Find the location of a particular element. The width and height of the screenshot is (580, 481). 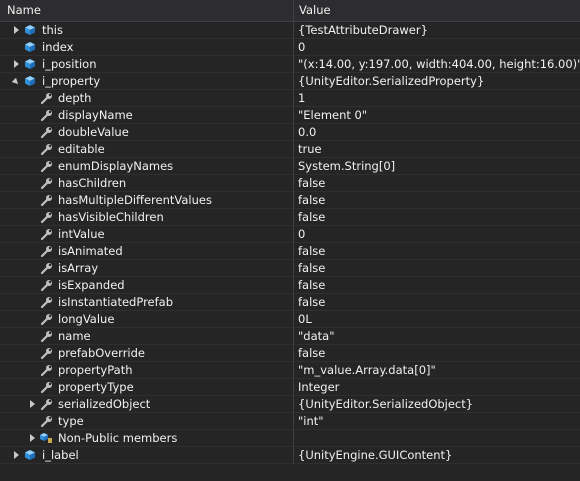

variable-value is located at coordinates (437, 438).